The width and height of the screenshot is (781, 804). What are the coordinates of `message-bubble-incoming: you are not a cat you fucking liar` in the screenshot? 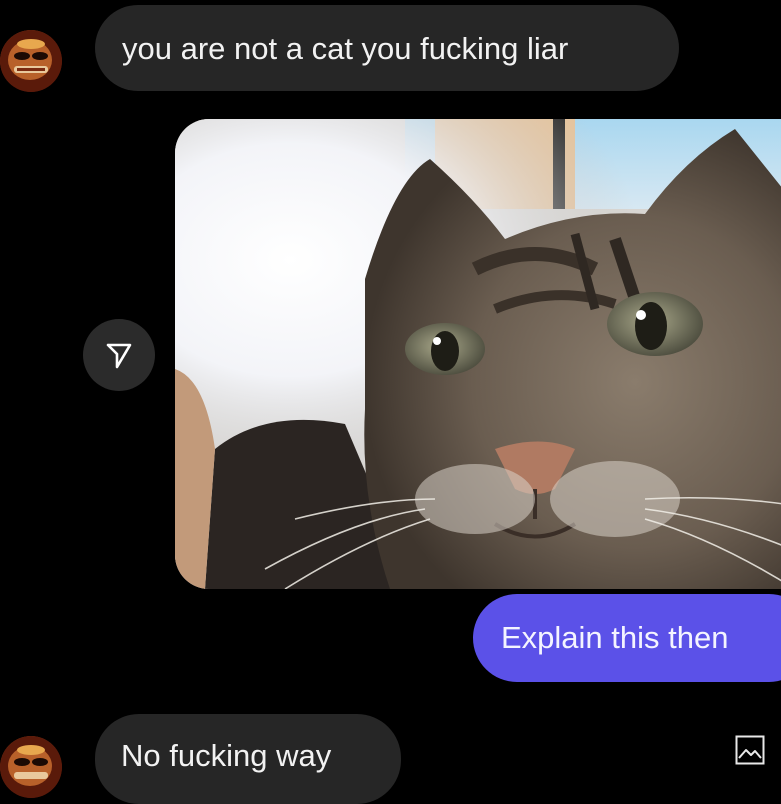 It's located at (387, 48).